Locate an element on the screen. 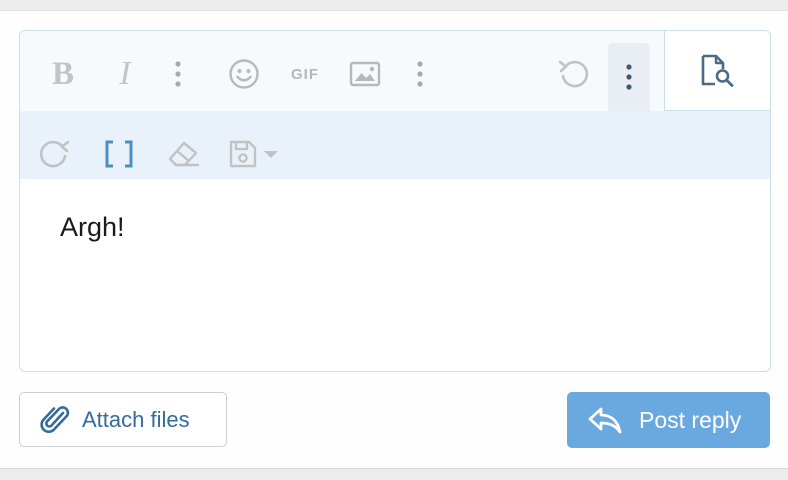 This screenshot has width=788, height=480. brackets-icon is located at coordinates (119, 154).